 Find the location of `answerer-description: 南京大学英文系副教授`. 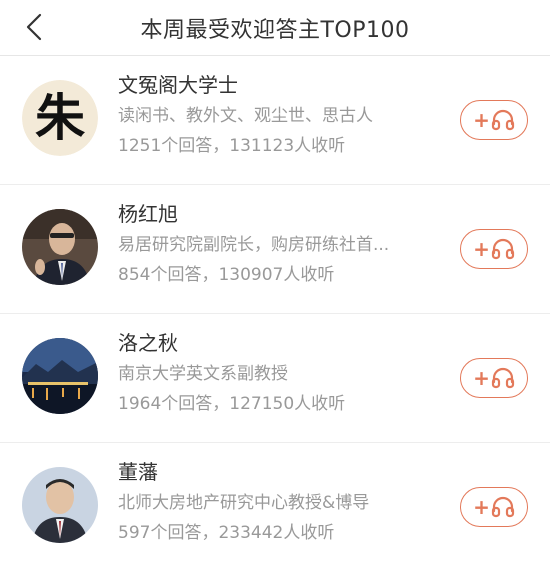

answerer-description: 南京大学英文系副教授 is located at coordinates (203, 374).